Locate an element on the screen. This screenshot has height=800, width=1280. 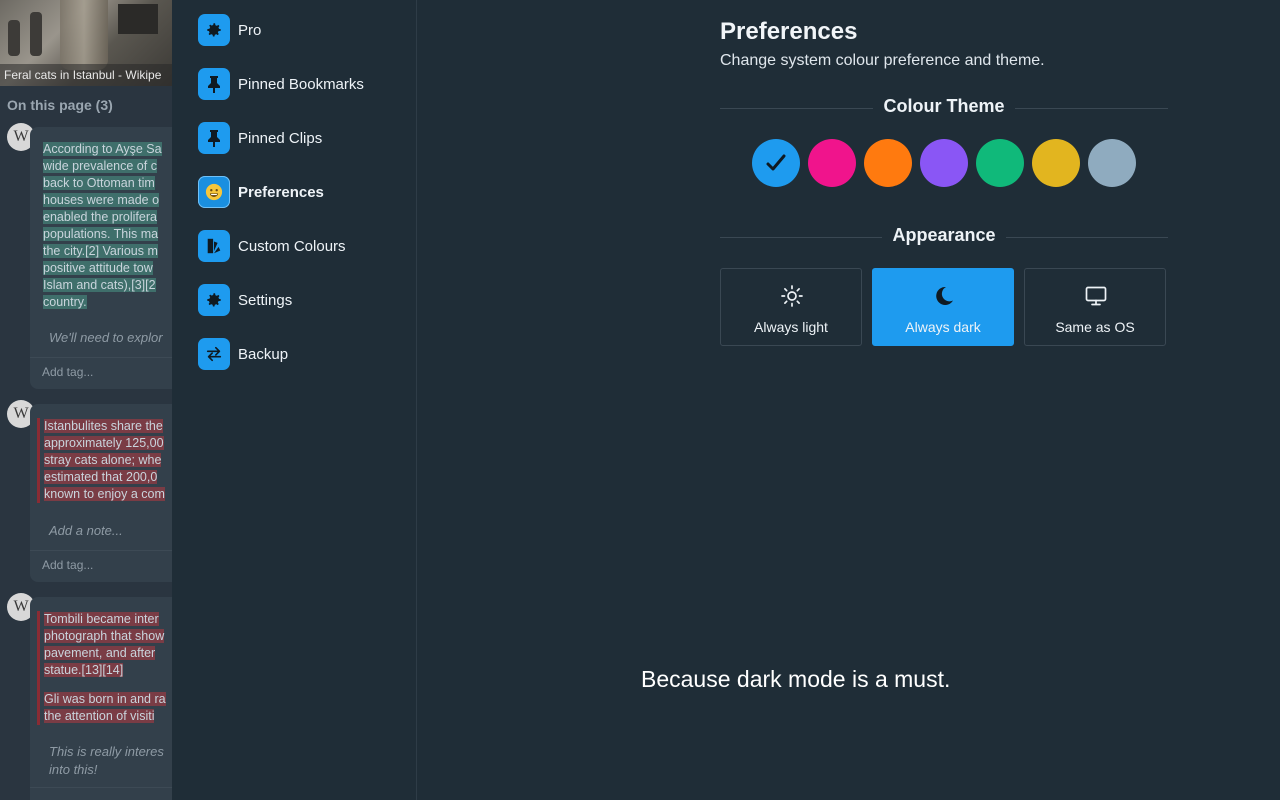
sidebar-item-pro: Pro is located at coordinates (303, 30).